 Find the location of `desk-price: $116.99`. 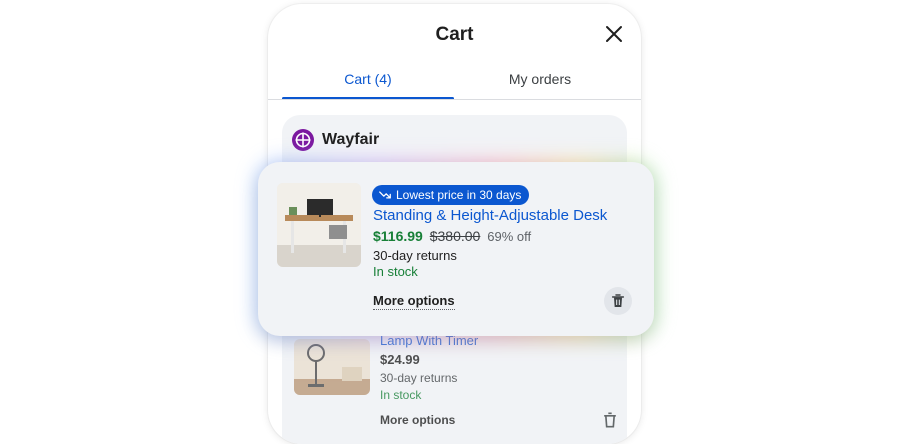

desk-price: $116.99 is located at coordinates (398, 236).